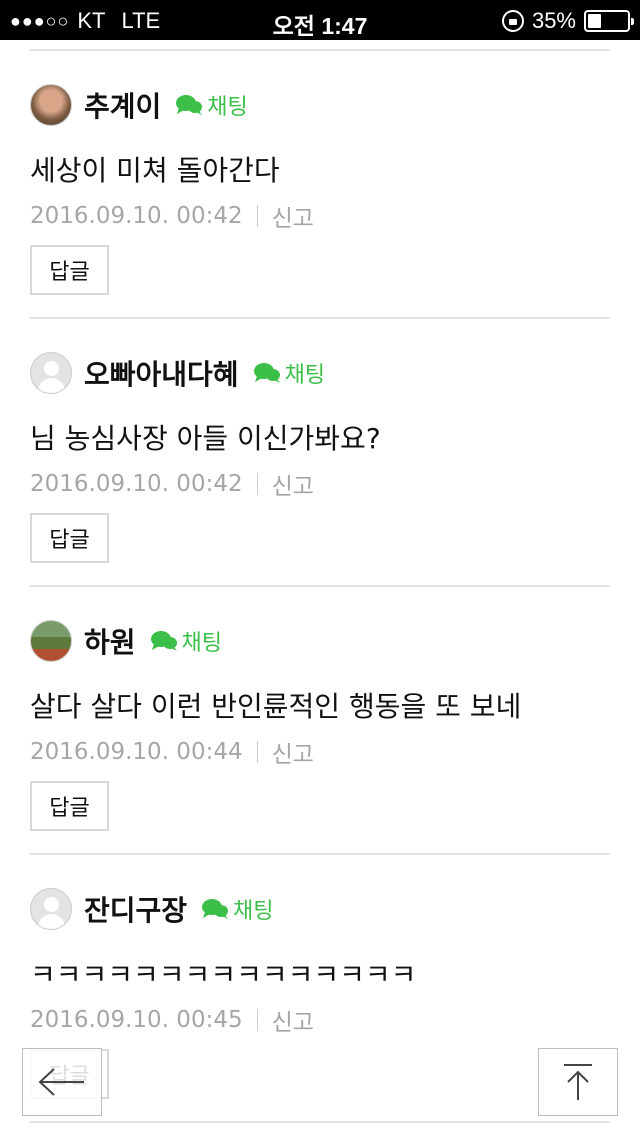 This screenshot has height=1136, width=640. I want to click on back-button, so click(62, 1082).